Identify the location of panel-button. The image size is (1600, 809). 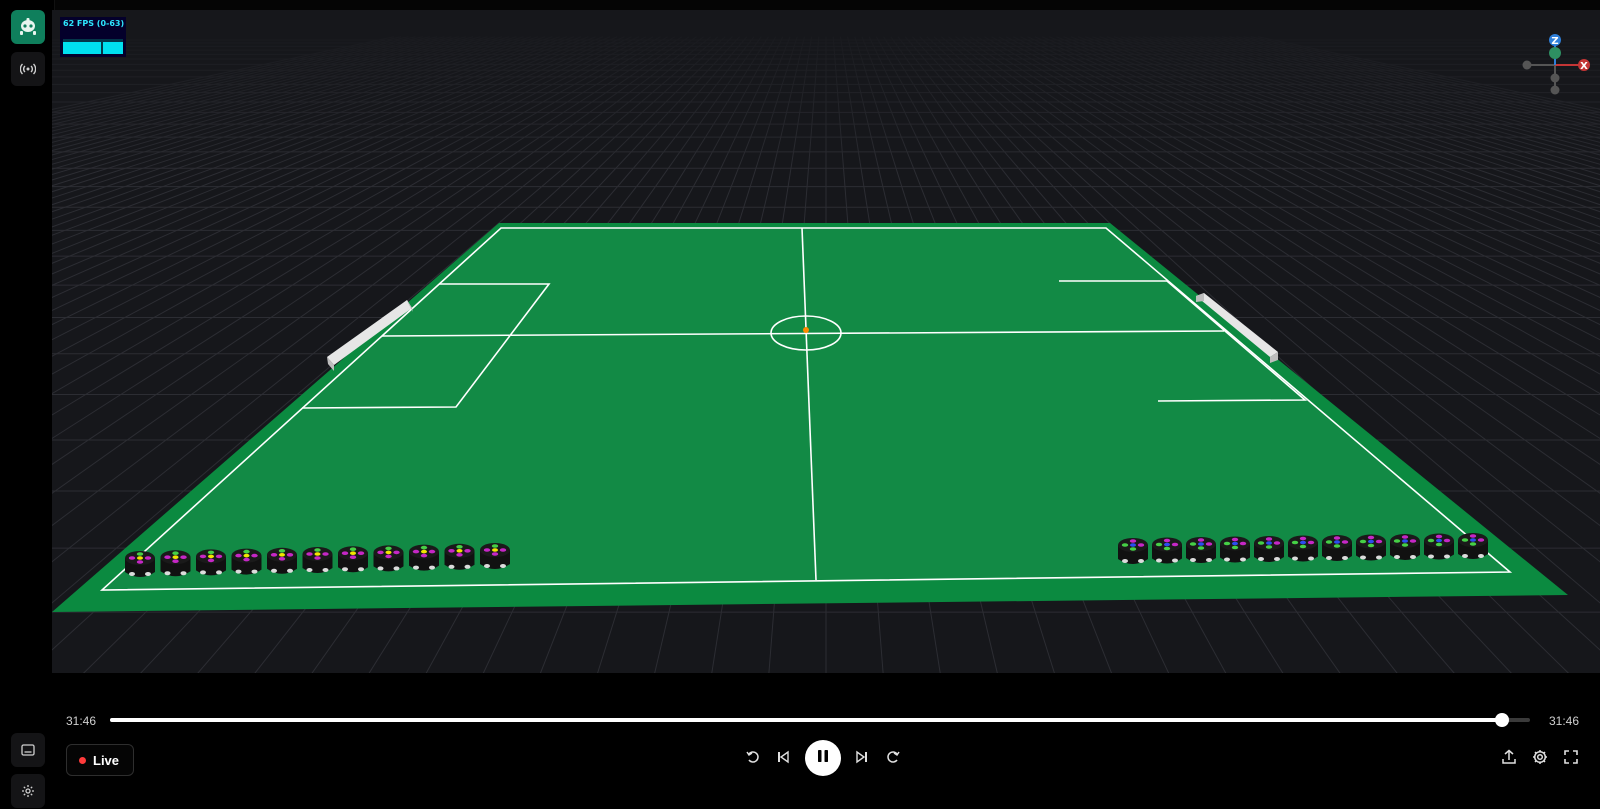
(28, 750).